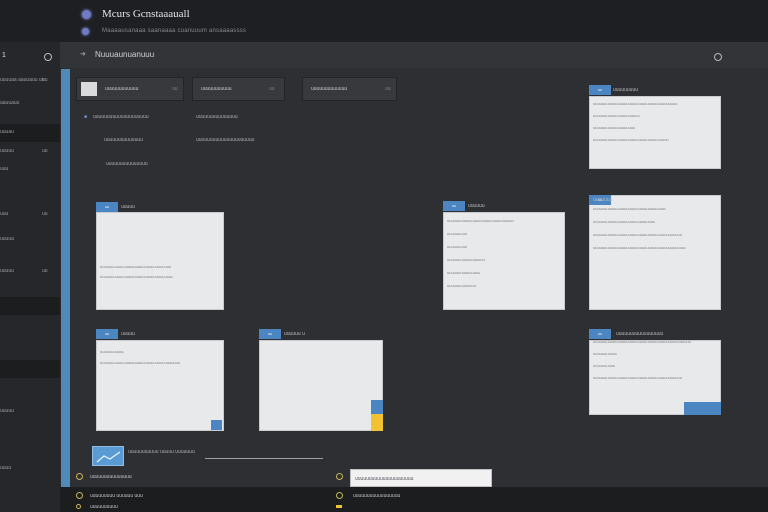  What do you see at coordinates (216, 89) in the screenshot?
I see `tab-second-label: uuuuuuuuuuu` at bounding box center [216, 89].